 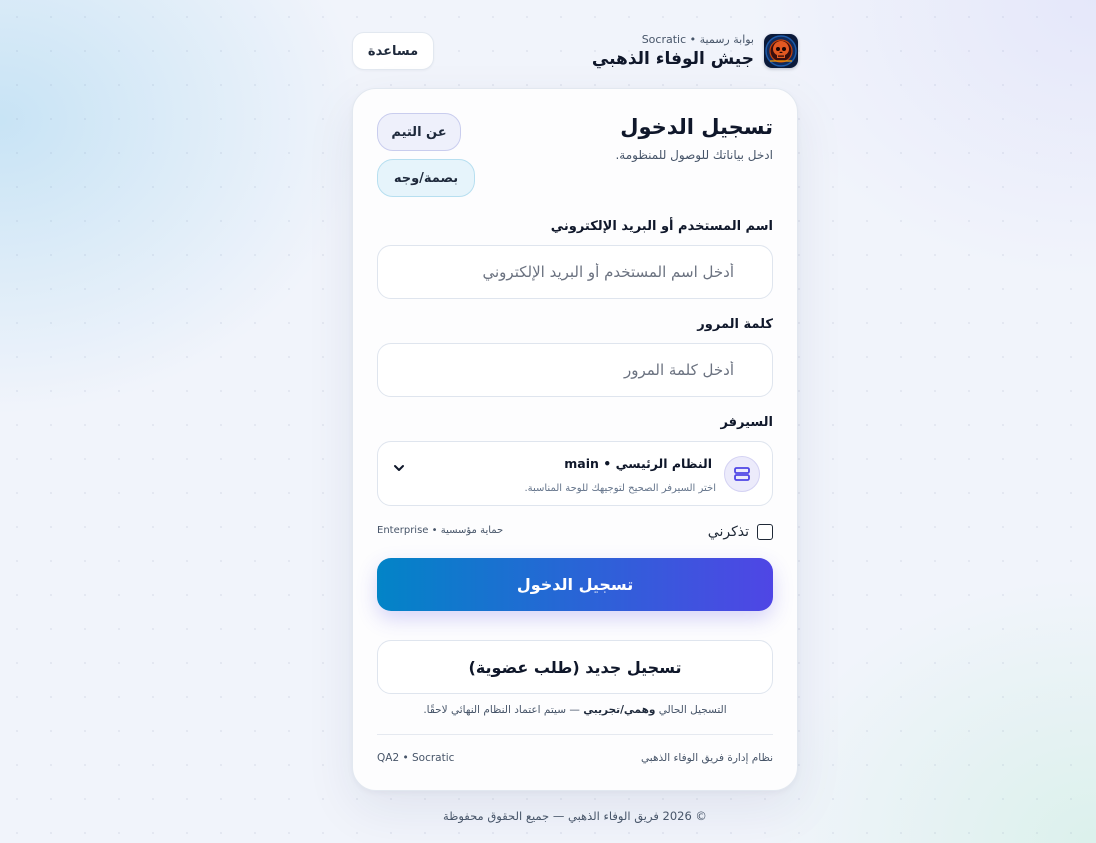 I want to click on password-input, so click(x=575, y=370).